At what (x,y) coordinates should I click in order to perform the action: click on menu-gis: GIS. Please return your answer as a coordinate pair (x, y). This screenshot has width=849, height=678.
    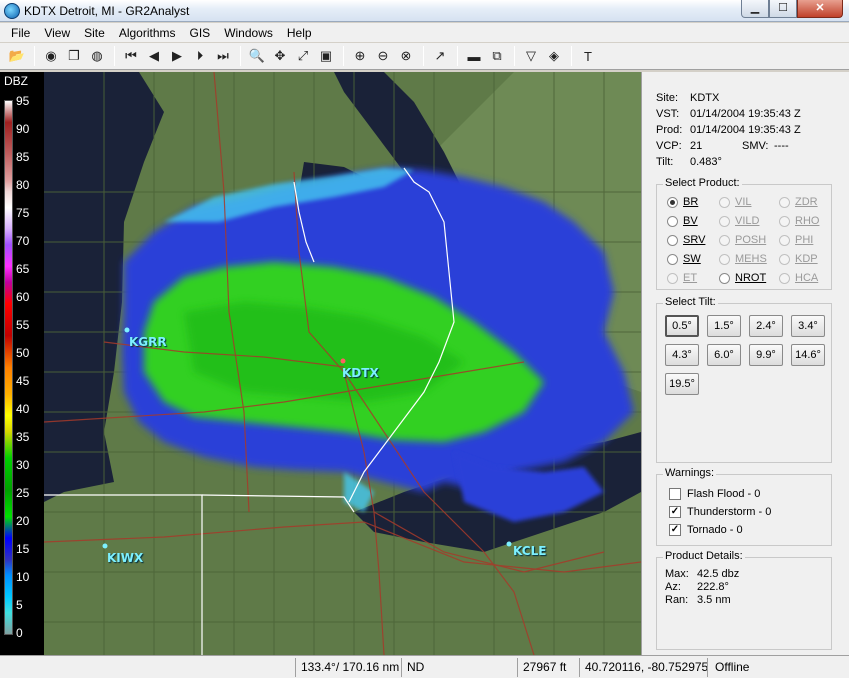
    Looking at the image, I should click on (200, 33).